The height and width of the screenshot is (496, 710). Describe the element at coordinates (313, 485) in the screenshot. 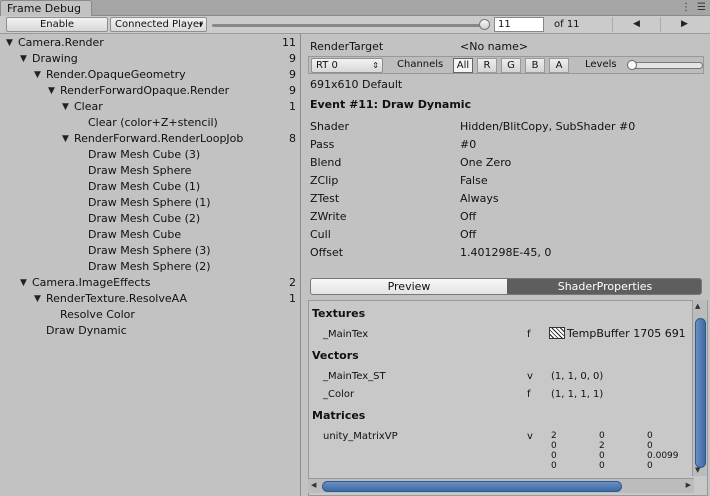

I see `scroll-left-icon: ◀` at that location.